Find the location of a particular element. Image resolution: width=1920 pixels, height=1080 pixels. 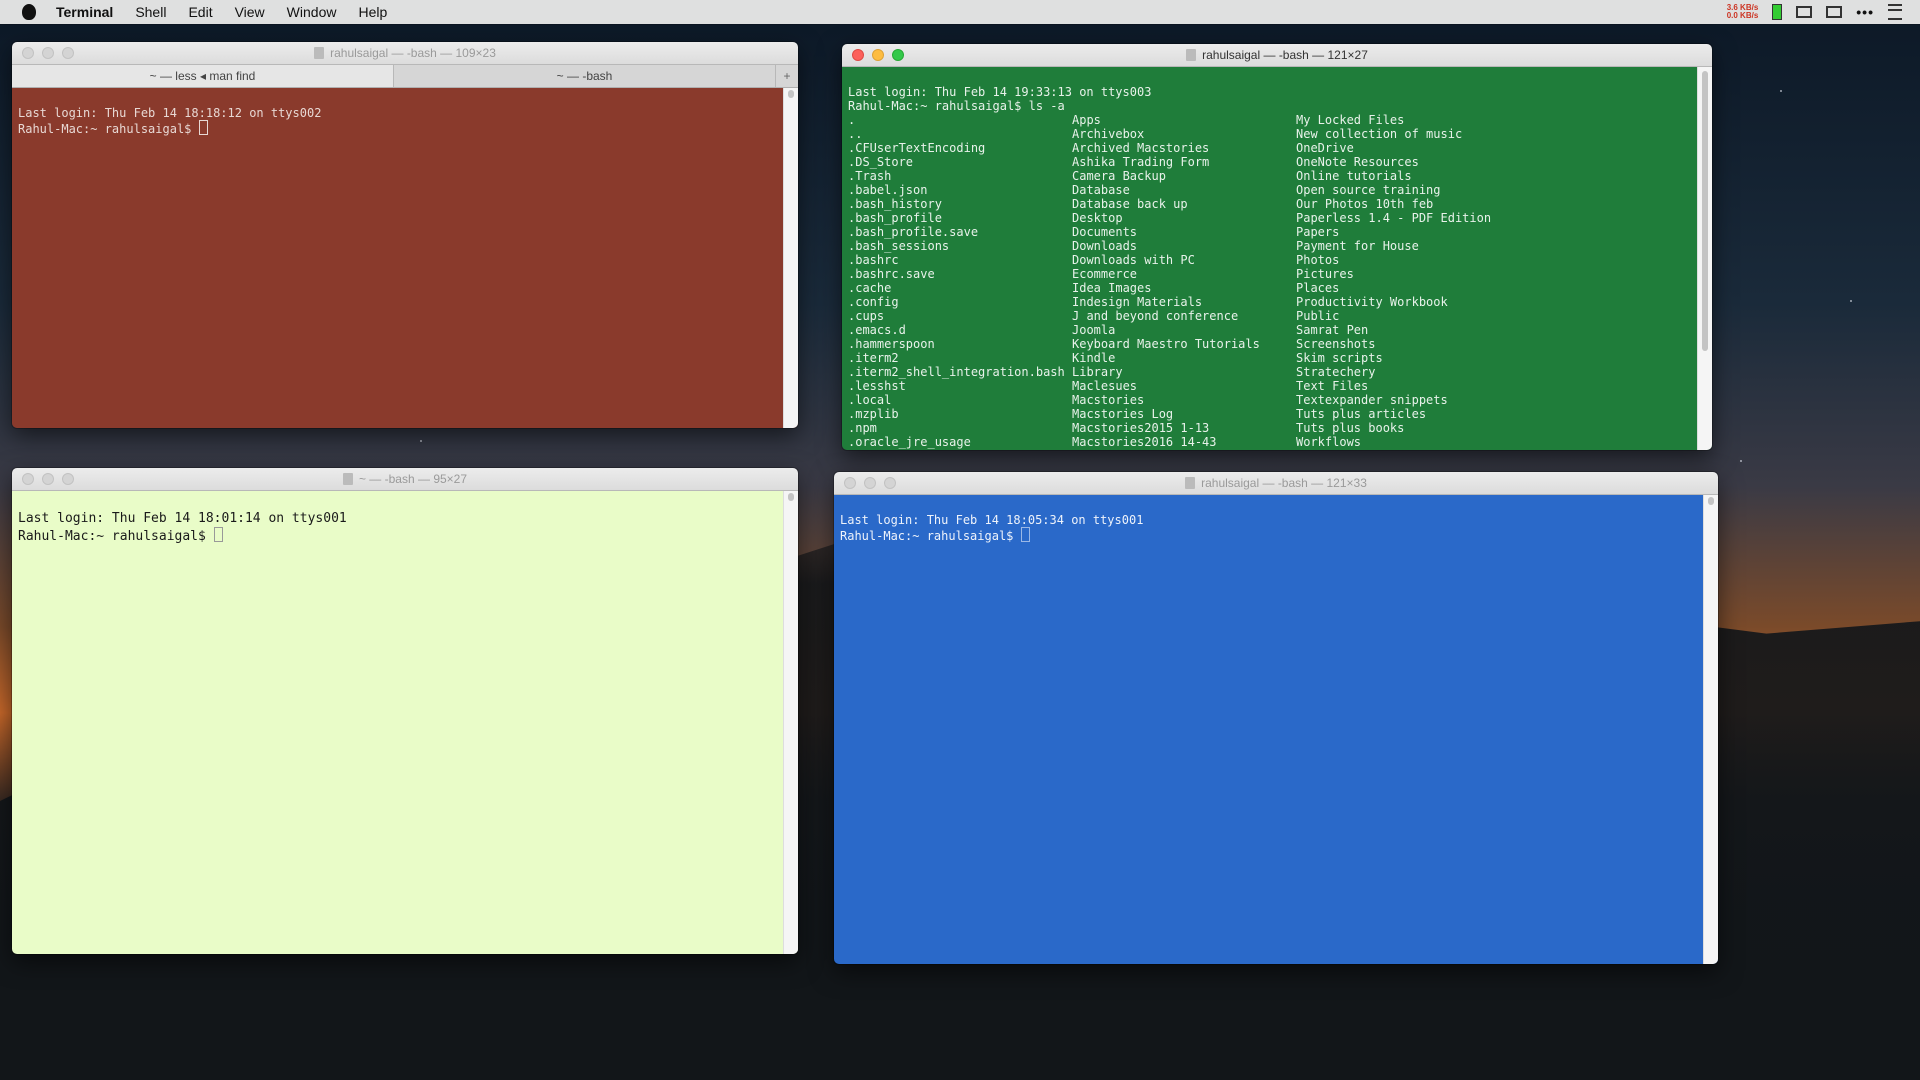

ls-entry: .bashrc.save is located at coordinates (891, 274).